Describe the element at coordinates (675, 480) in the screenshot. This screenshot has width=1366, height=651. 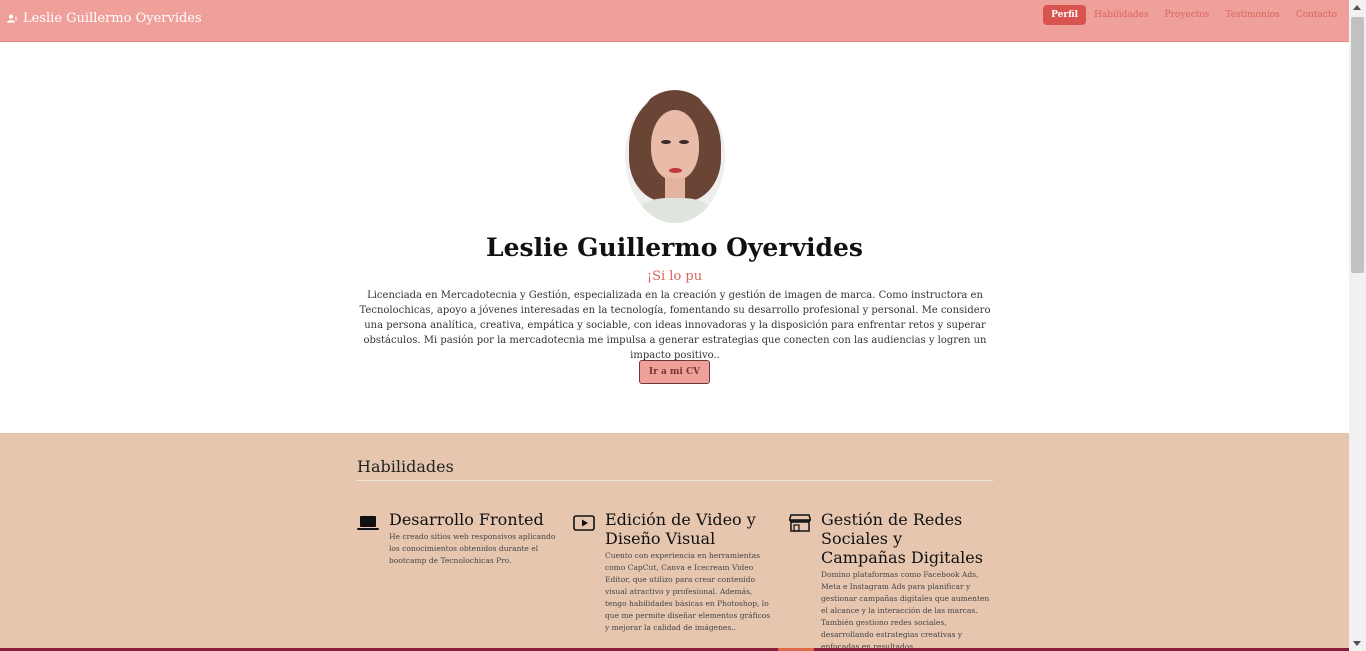
I see `skills-divider` at that location.